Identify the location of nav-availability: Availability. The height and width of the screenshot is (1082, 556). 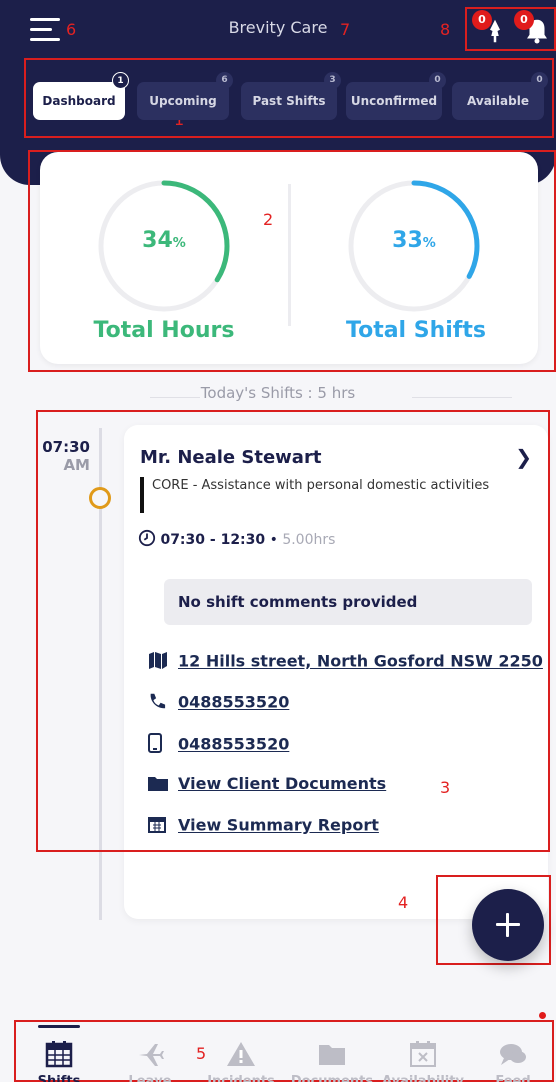
(423, 1059).